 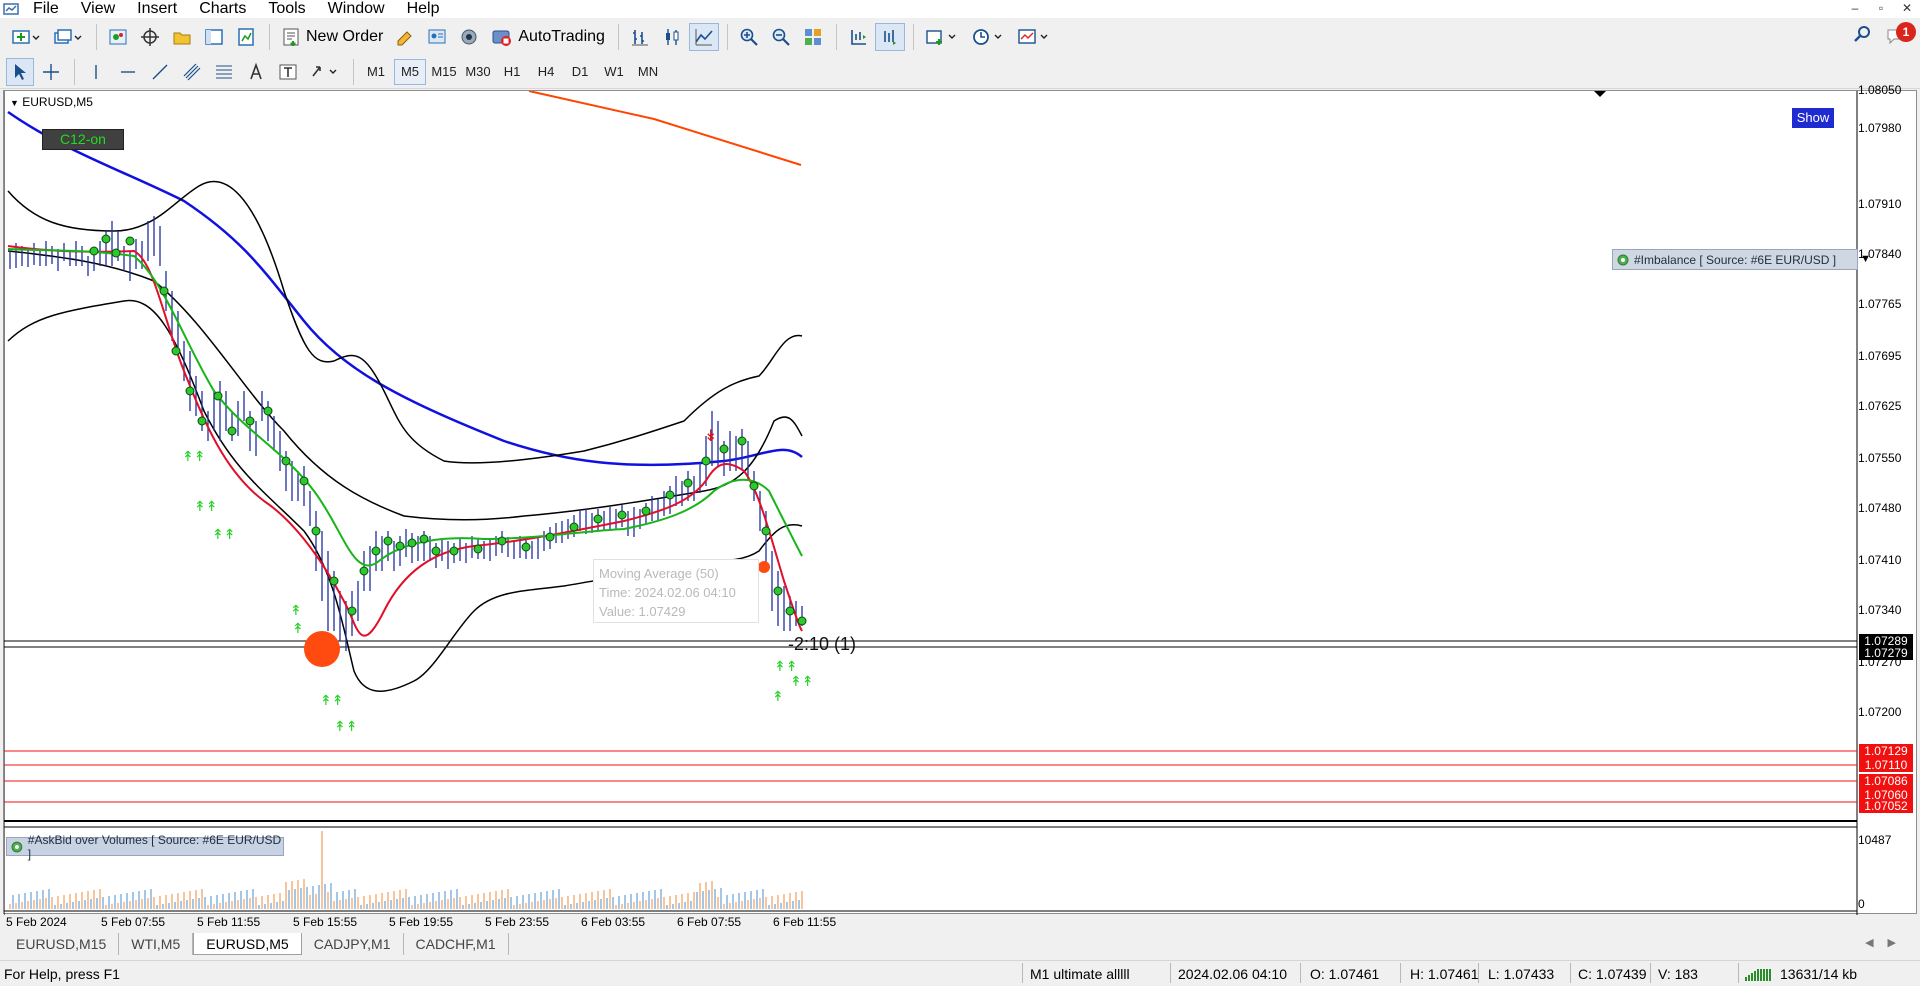 I want to click on price-scale-label: 1.07410, so click(x=1880, y=560).